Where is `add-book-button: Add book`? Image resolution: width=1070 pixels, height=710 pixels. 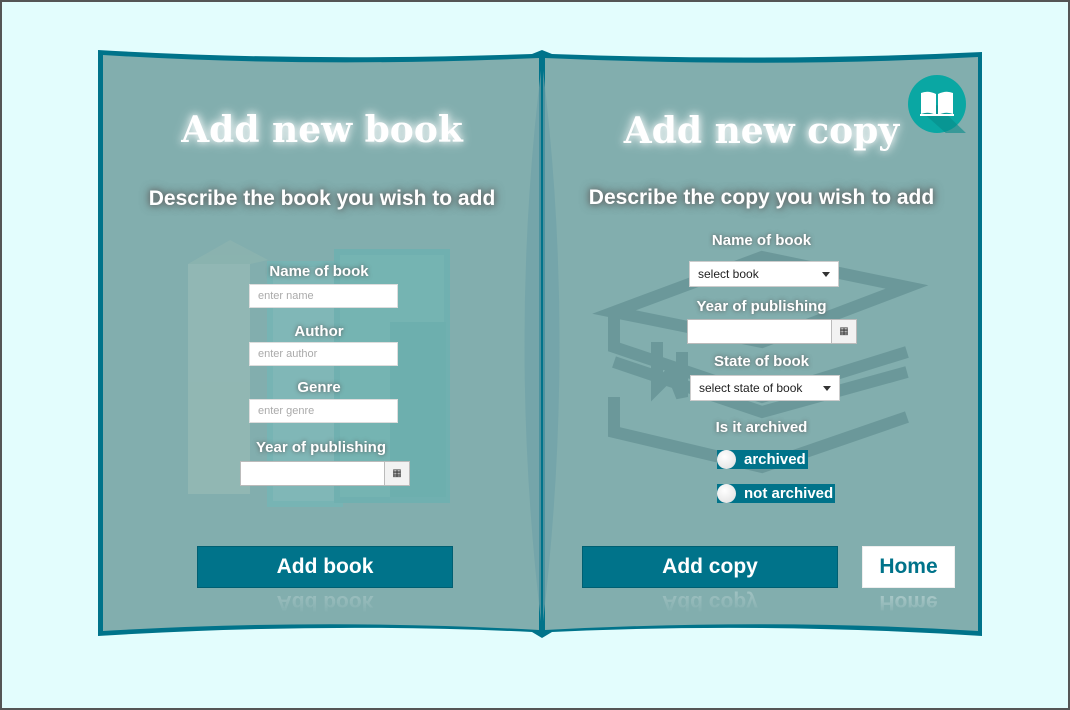 add-book-button: Add book is located at coordinates (325, 567).